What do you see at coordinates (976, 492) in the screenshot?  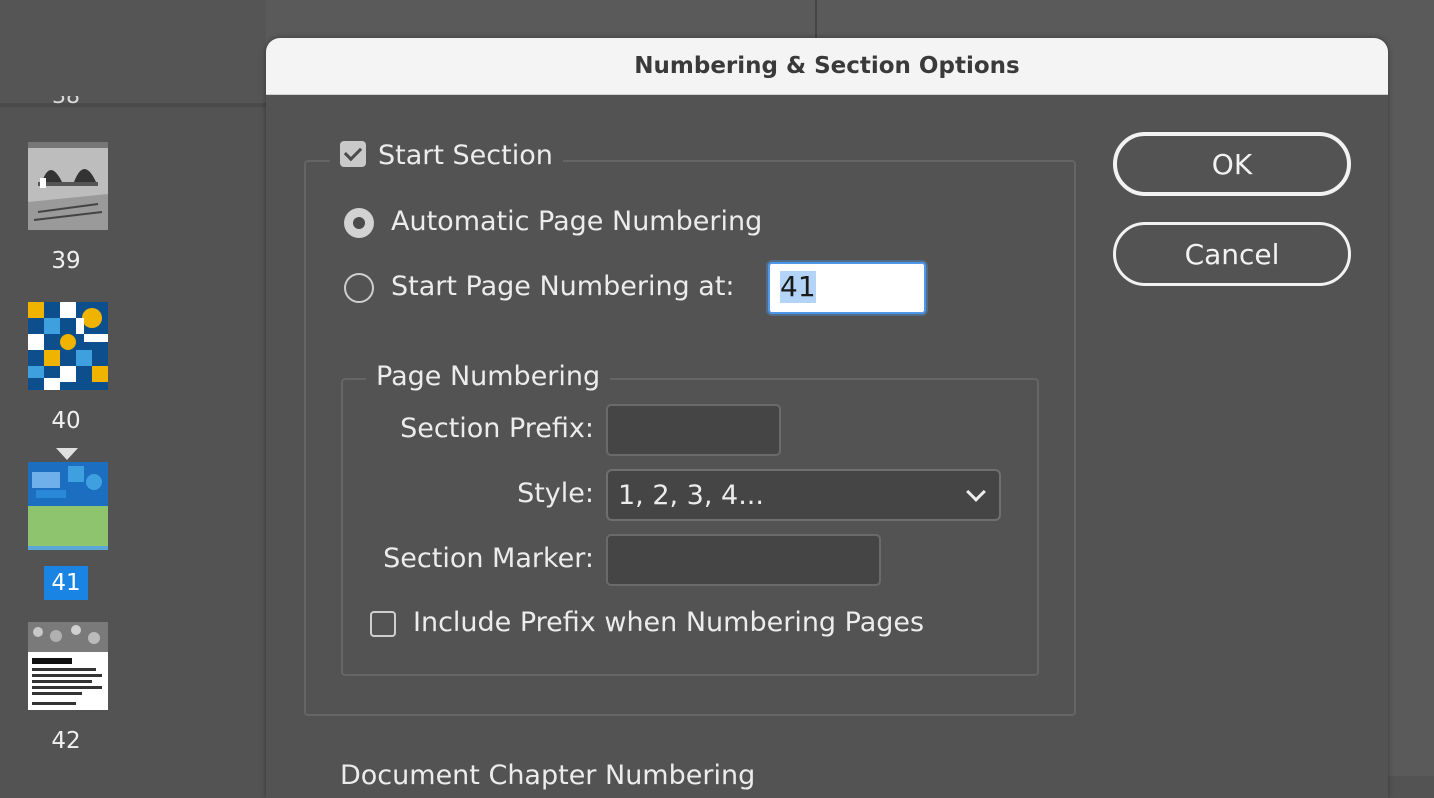 I see `chevron-down-icon` at bounding box center [976, 492].